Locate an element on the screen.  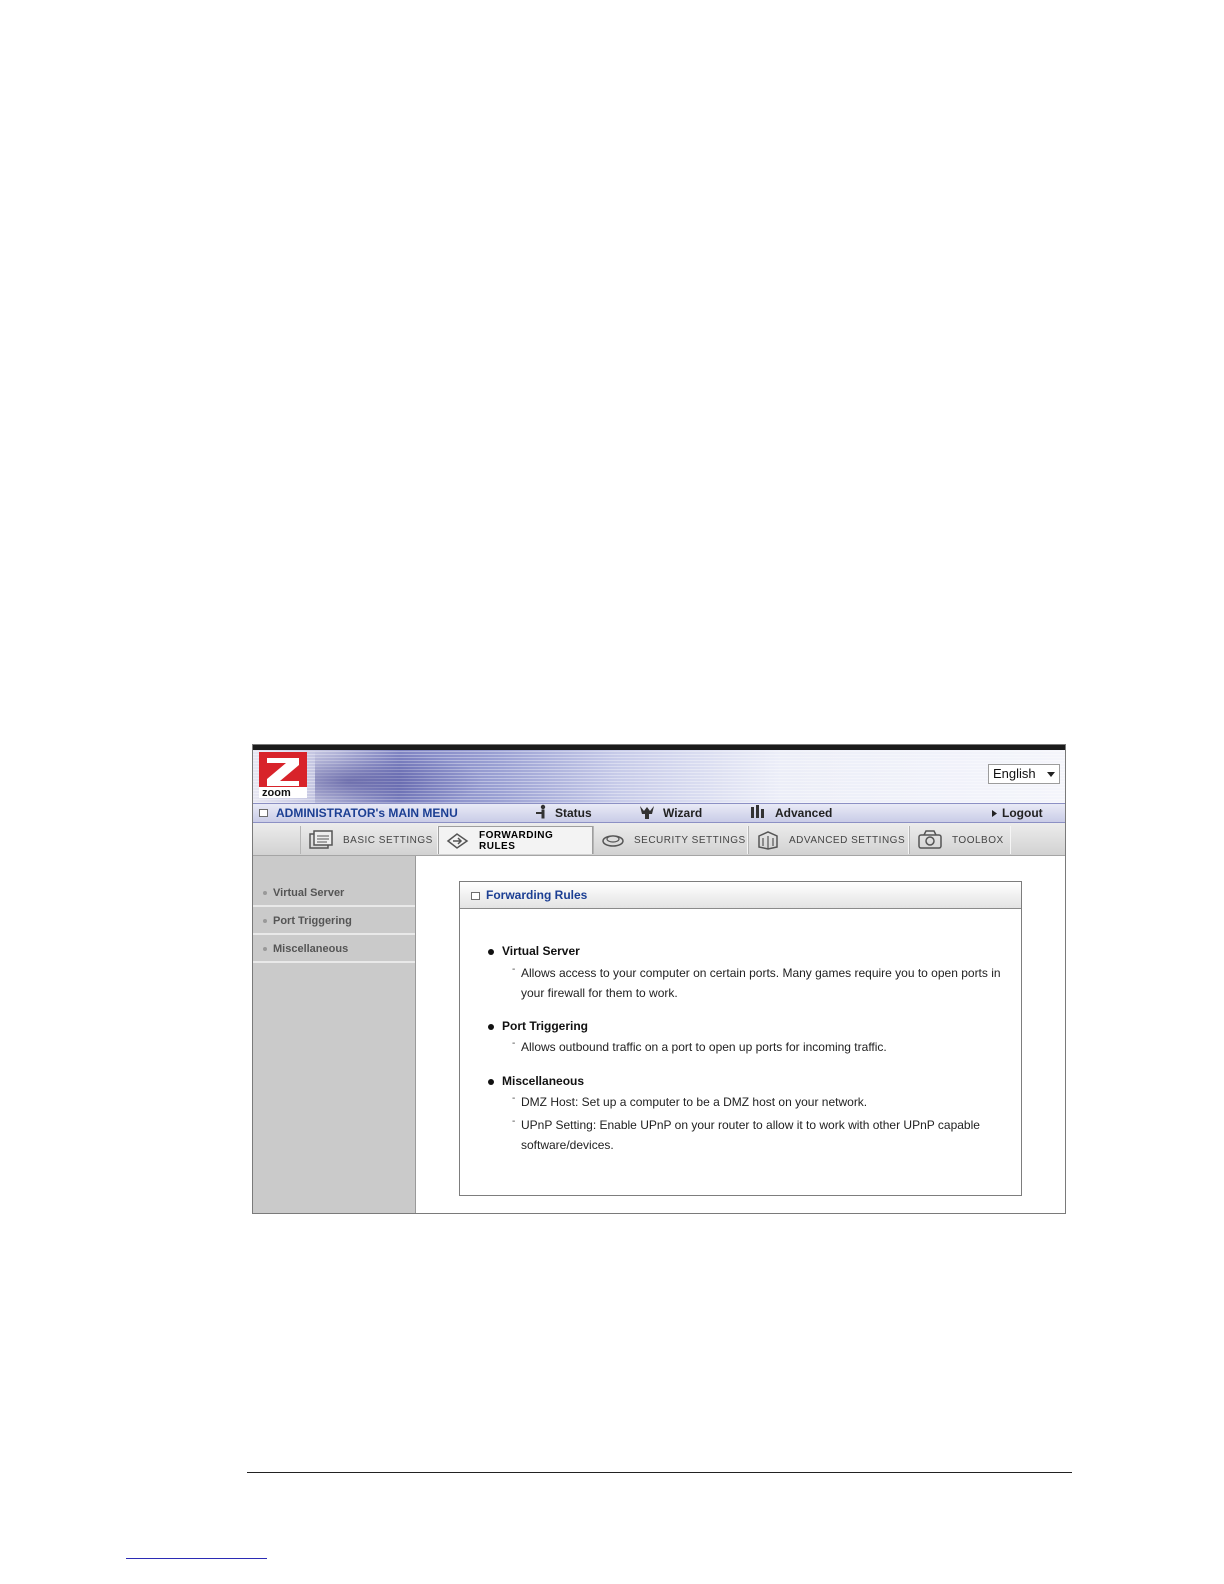
footnote-rule is located at coordinates (196, 1558).